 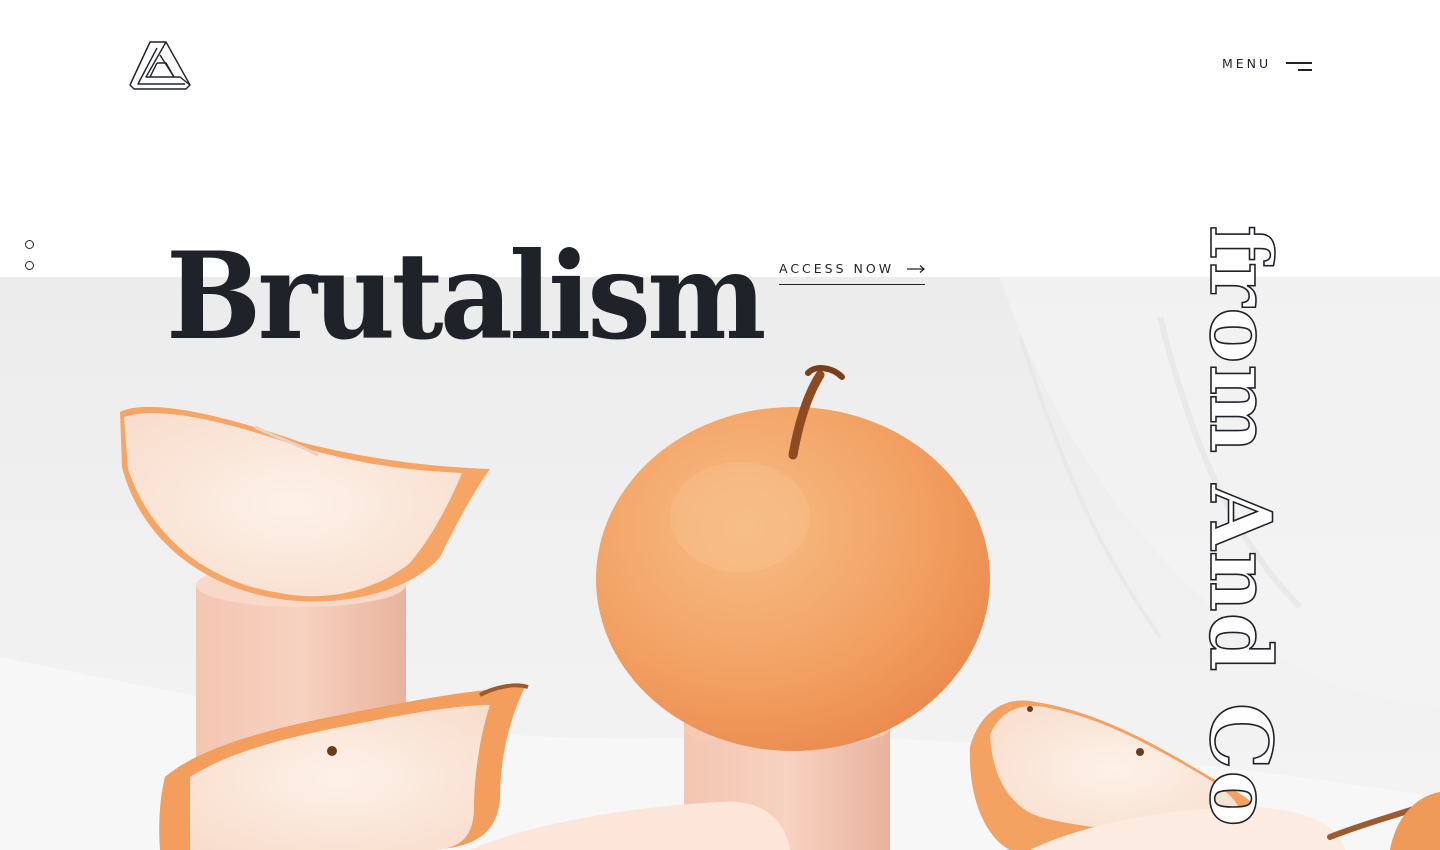 I want to click on vertical-outline-text: from And Co, so click(x=1240, y=526).